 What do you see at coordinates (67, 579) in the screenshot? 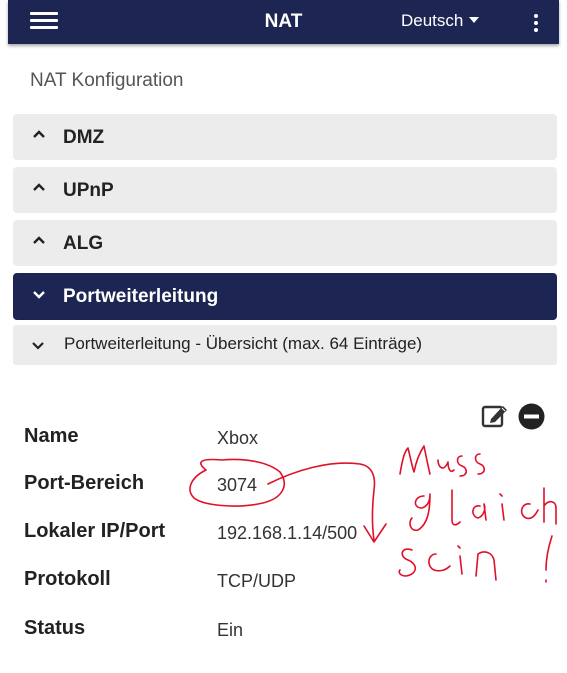
I see `field-label-protocol: Protokoll` at bounding box center [67, 579].